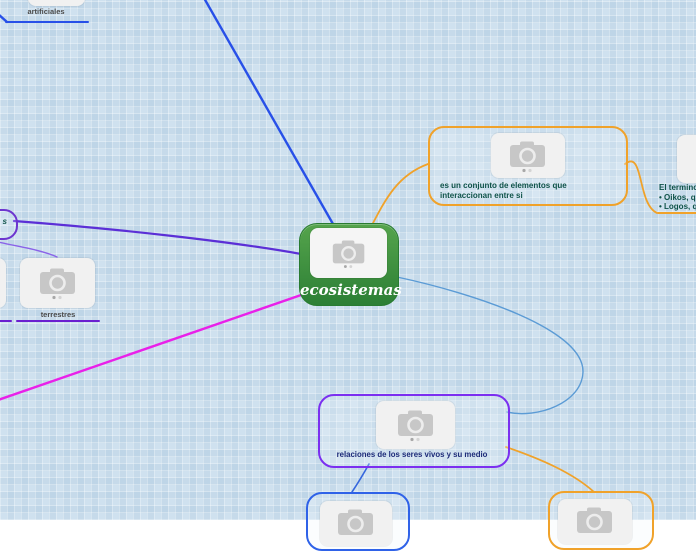 The width and height of the screenshot is (696, 551). Describe the element at coordinates (157, 237) in the screenshot. I see `link-pill-to-center` at that location.